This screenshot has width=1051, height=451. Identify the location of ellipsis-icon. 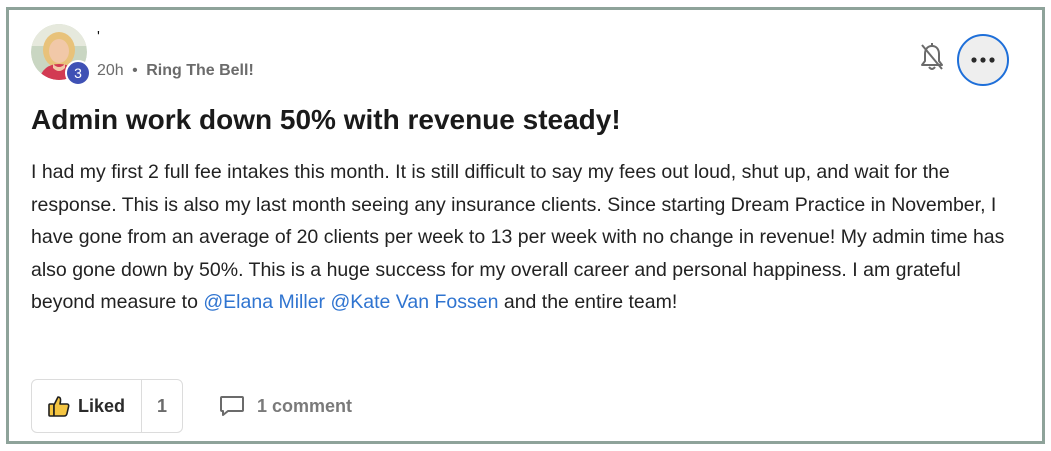
(983, 60).